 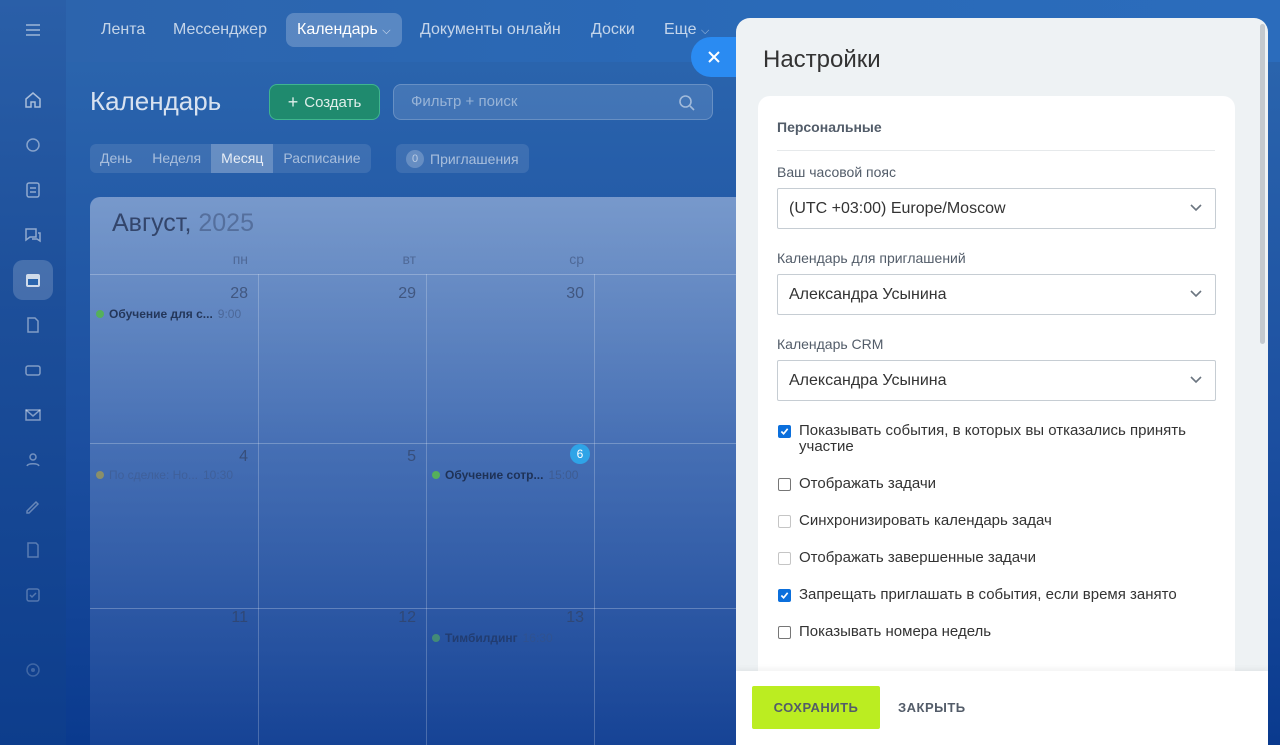 What do you see at coordinates (33, 415) in the screenshot?
I see `mail-icon` at bounding box center [33, 415].